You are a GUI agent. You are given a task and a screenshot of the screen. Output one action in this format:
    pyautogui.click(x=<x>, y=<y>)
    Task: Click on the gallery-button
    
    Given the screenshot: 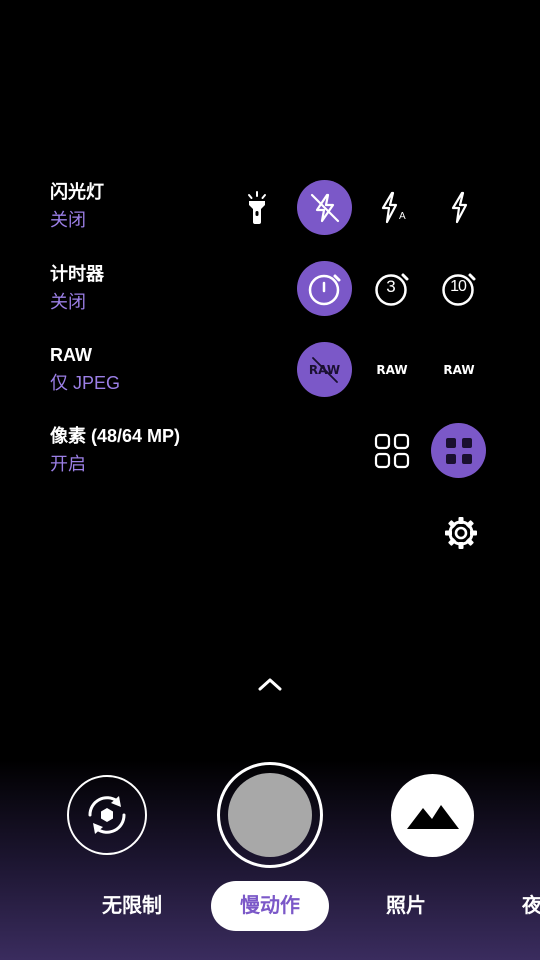 What is the action you would take?
    pyautogui.click(x=432, y=815)
    